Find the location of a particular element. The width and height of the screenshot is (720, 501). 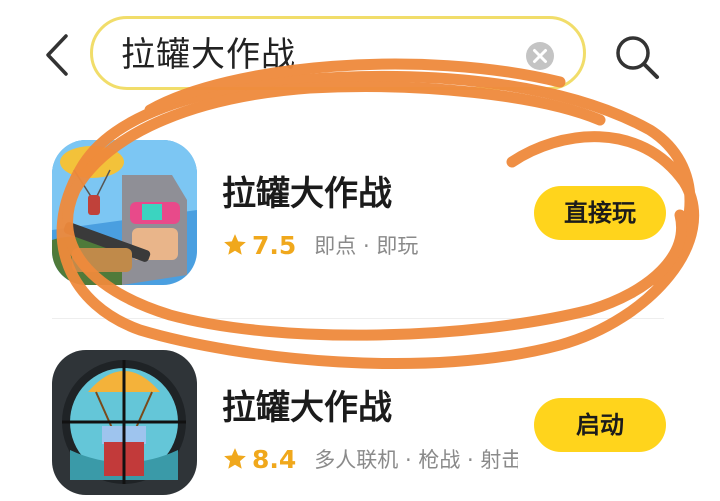

game-tags-2: 多人联机 · 枪战 · 射击 is located at coordinates (416, 460).